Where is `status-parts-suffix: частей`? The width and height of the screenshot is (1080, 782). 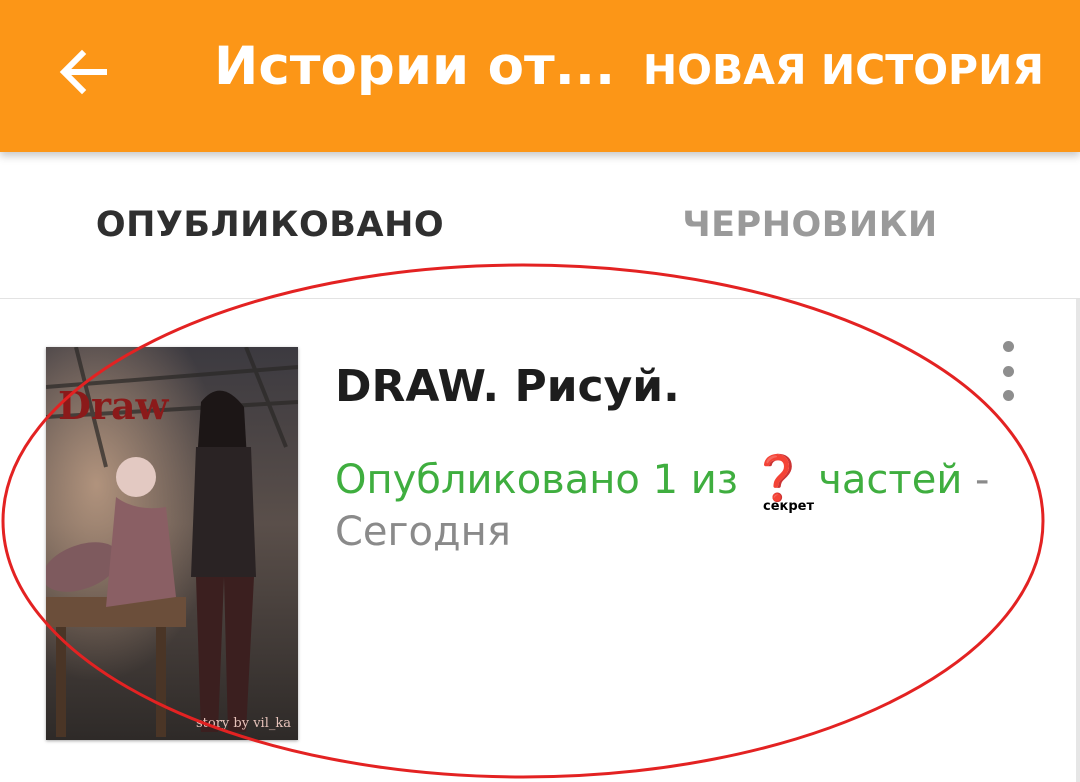 status-parts-suffix: частей is located at coordinates (890, 480).